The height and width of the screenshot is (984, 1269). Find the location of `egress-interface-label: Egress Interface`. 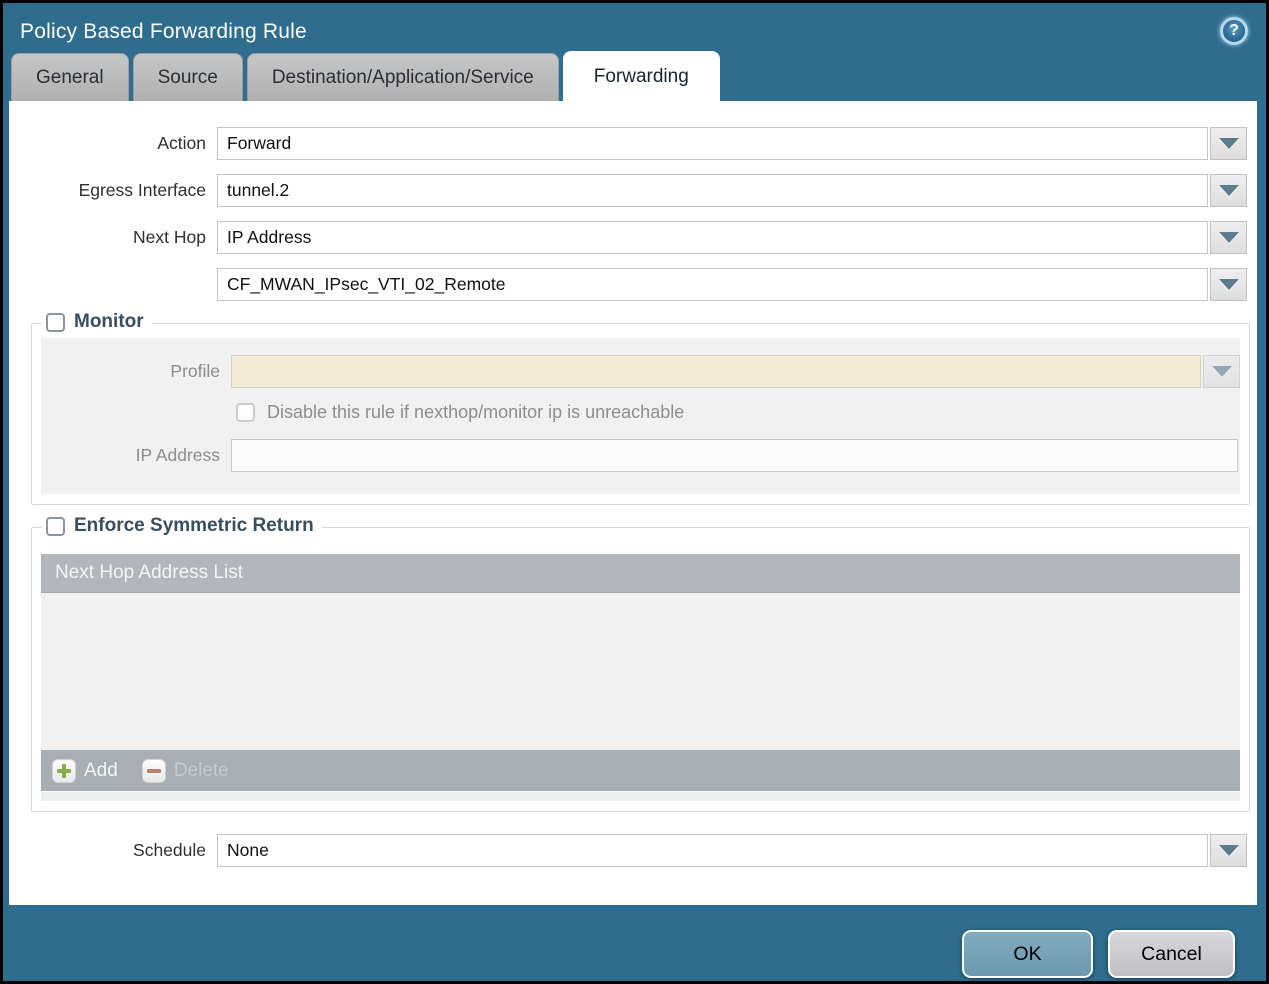

egress-interface-label: Egress Interface is located at coordinates (142, 190).